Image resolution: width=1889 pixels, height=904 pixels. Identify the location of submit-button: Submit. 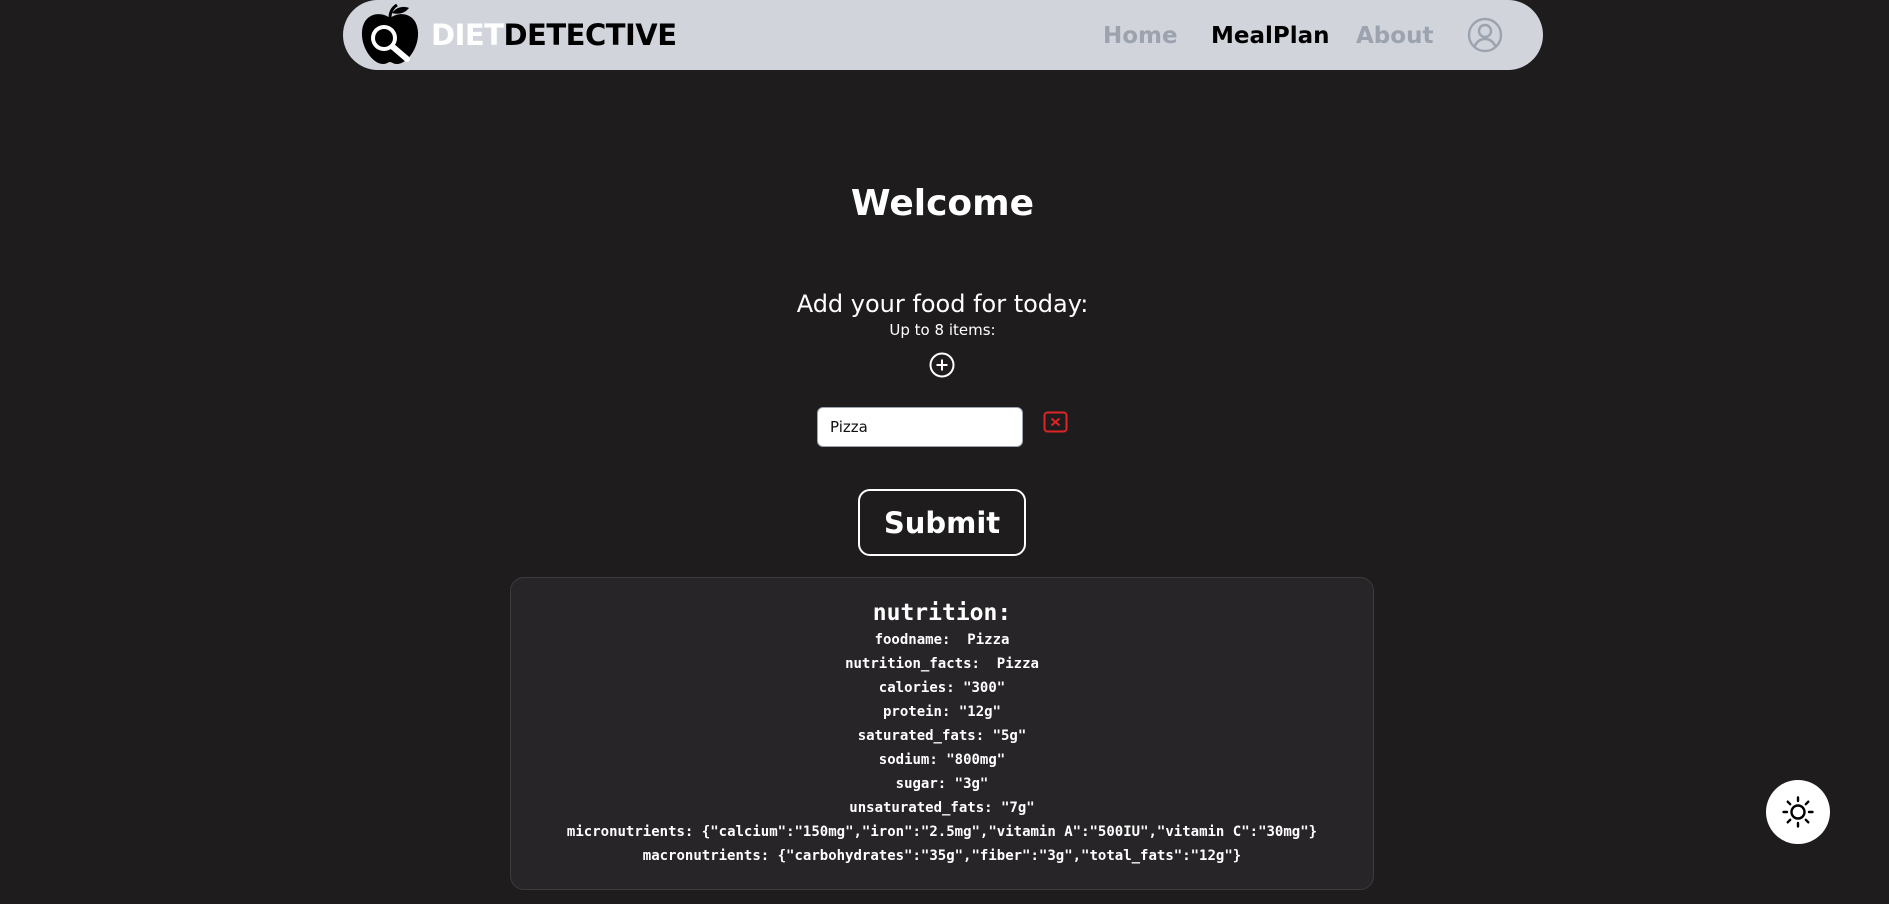
(942, 522).